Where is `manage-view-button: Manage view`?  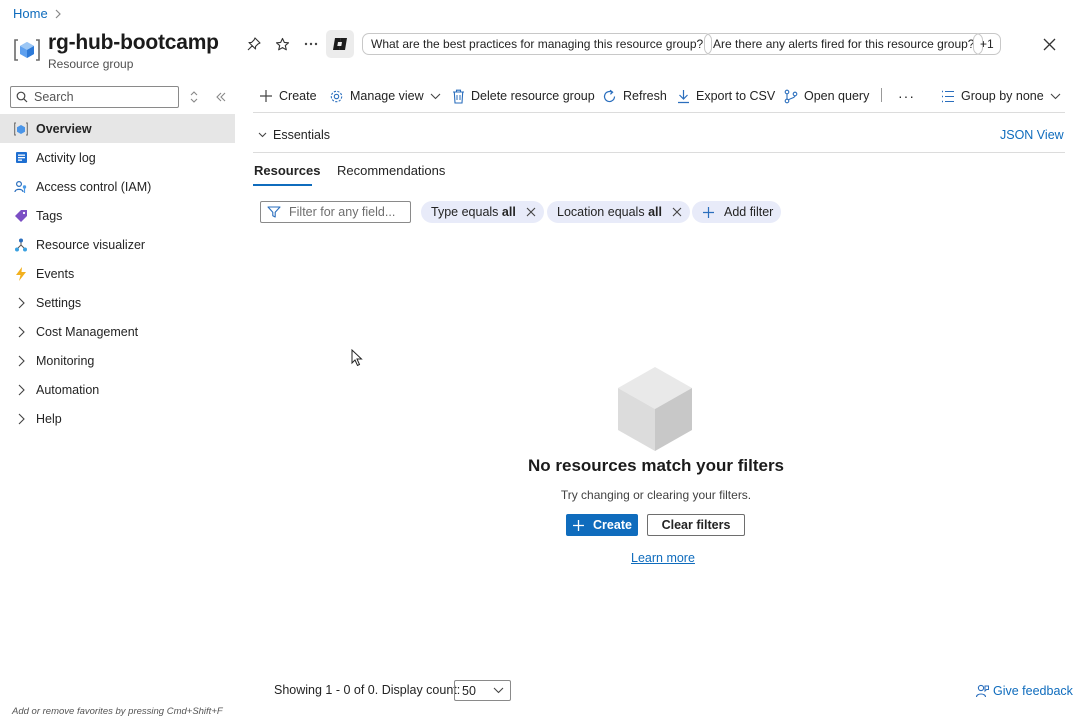
manage-view-button: Manage view is located at coordinates (385, 96).